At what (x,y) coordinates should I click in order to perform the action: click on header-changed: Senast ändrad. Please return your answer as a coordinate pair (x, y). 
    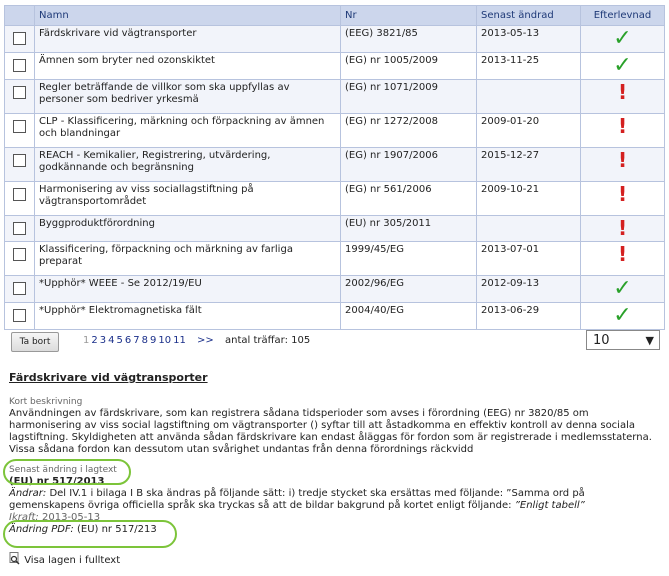
    Looking at the image, I should click on (528, 15).